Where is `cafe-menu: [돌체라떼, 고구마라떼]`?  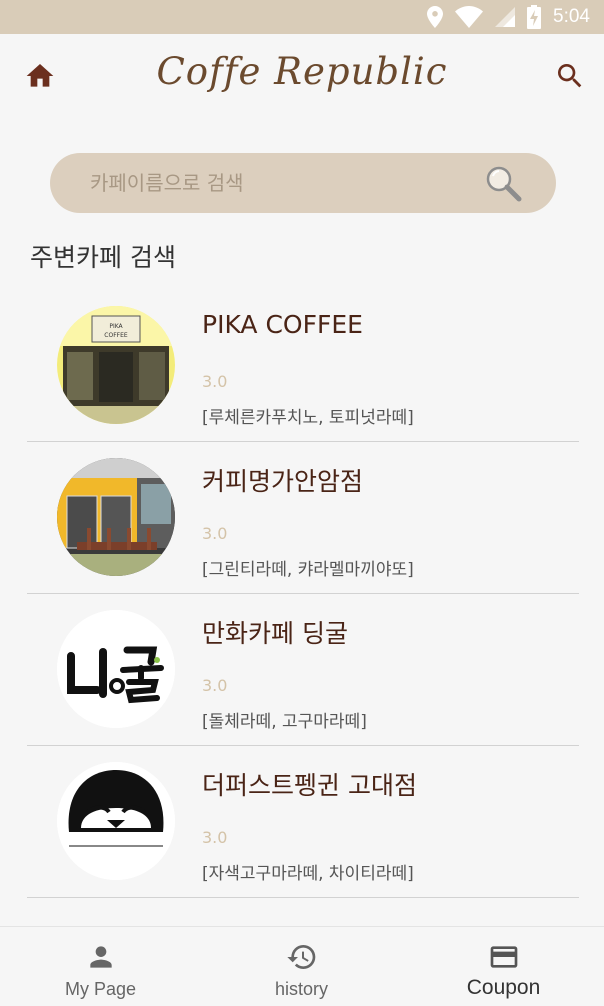 cafe-menu: [돌체라떼, 고구마라떼] is located at coordinates (284, 722).